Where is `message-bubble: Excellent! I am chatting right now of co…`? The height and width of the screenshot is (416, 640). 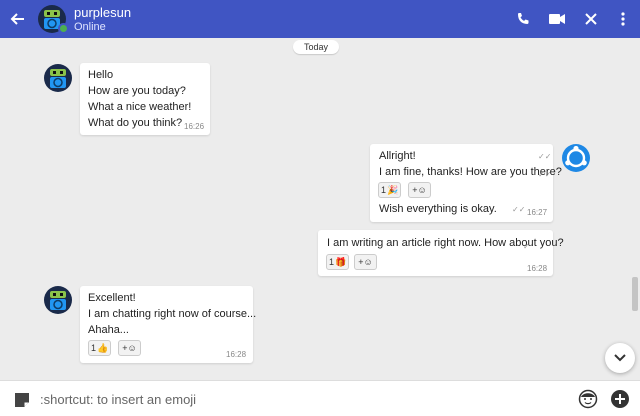 message-bubble: Excellent! I am chatting right now of co… is located at coordinates (168, 324).